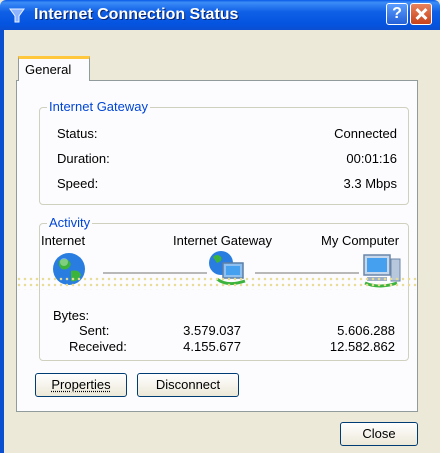 The image size is (440, 453). Describe the element at coordinates (371, 158) in the screenshot. I see `duration-value: 00:01:16` at that location.